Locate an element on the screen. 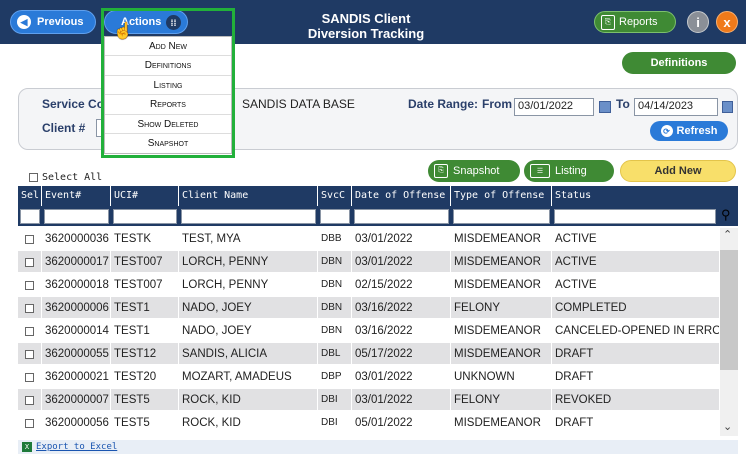  menu-item-reports: Reports is located at coordinates (168, 105).